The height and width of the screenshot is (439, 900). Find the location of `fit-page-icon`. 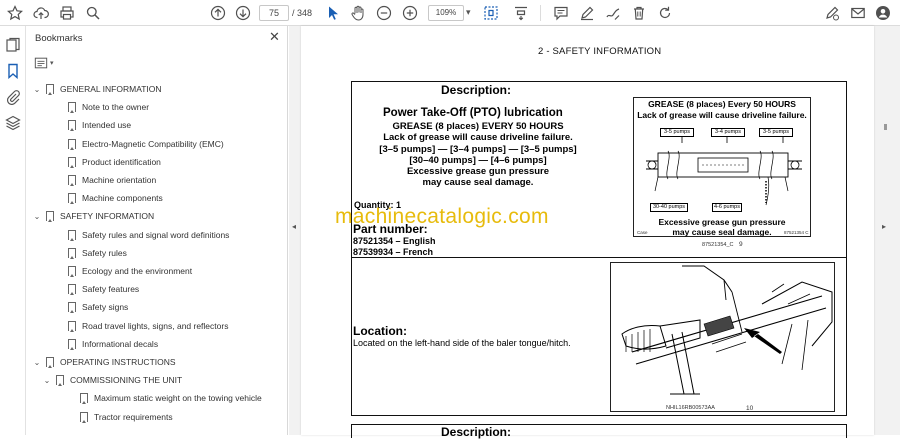

fit-page-icon is located at coordinates (491, 13).